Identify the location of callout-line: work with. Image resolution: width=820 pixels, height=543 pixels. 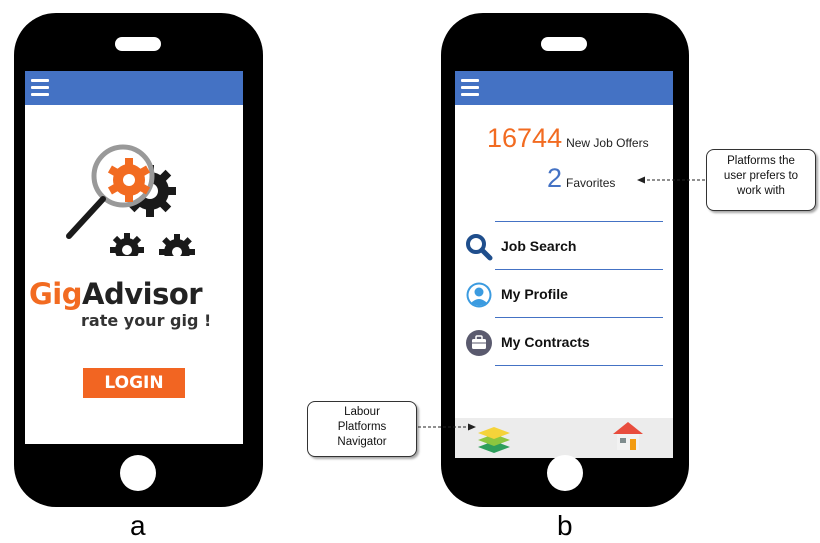
(761, 191).